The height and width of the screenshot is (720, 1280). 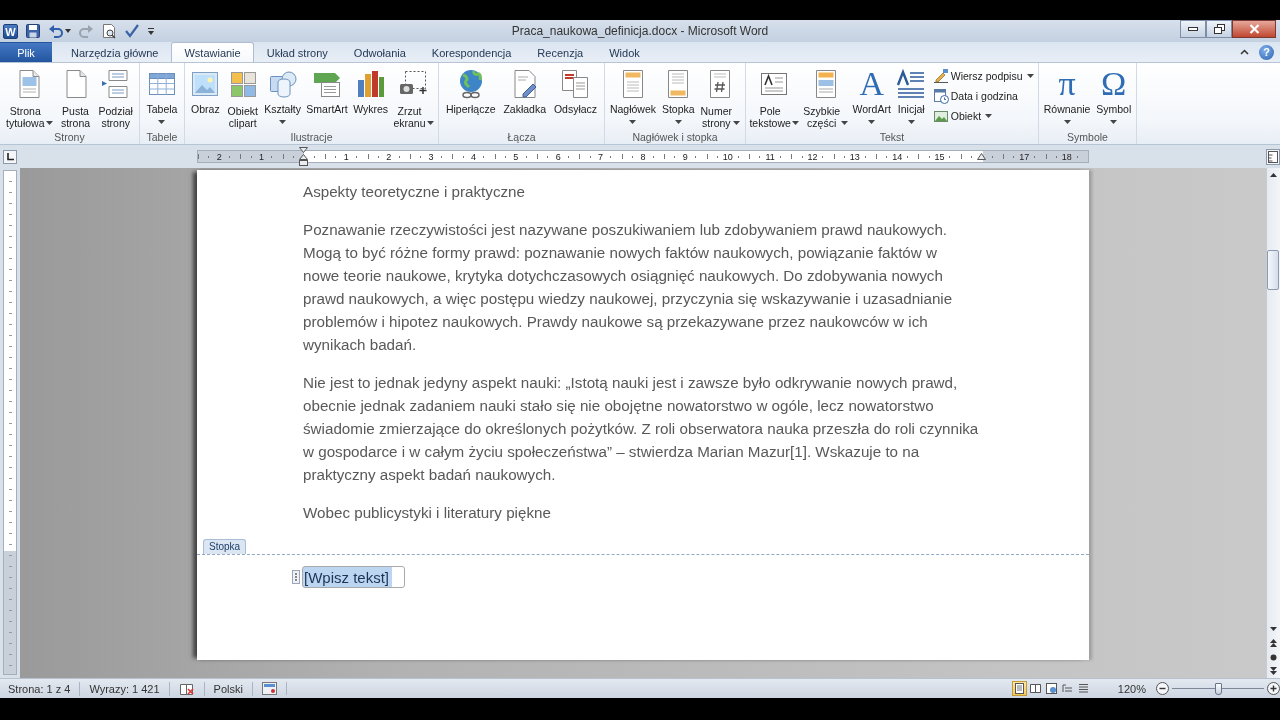 What do you see at coordinates (1114, 84) in the screenshot?
I see `omega-icon: Ω` at bounding box center [1114, 84].